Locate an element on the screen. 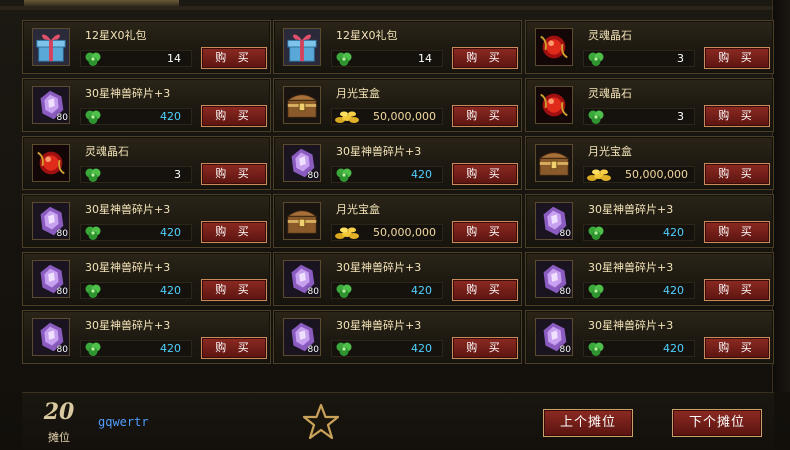 The image size is (790, 450). prev-stall-button: 上个摊位 is located at coordinates (588, 423).